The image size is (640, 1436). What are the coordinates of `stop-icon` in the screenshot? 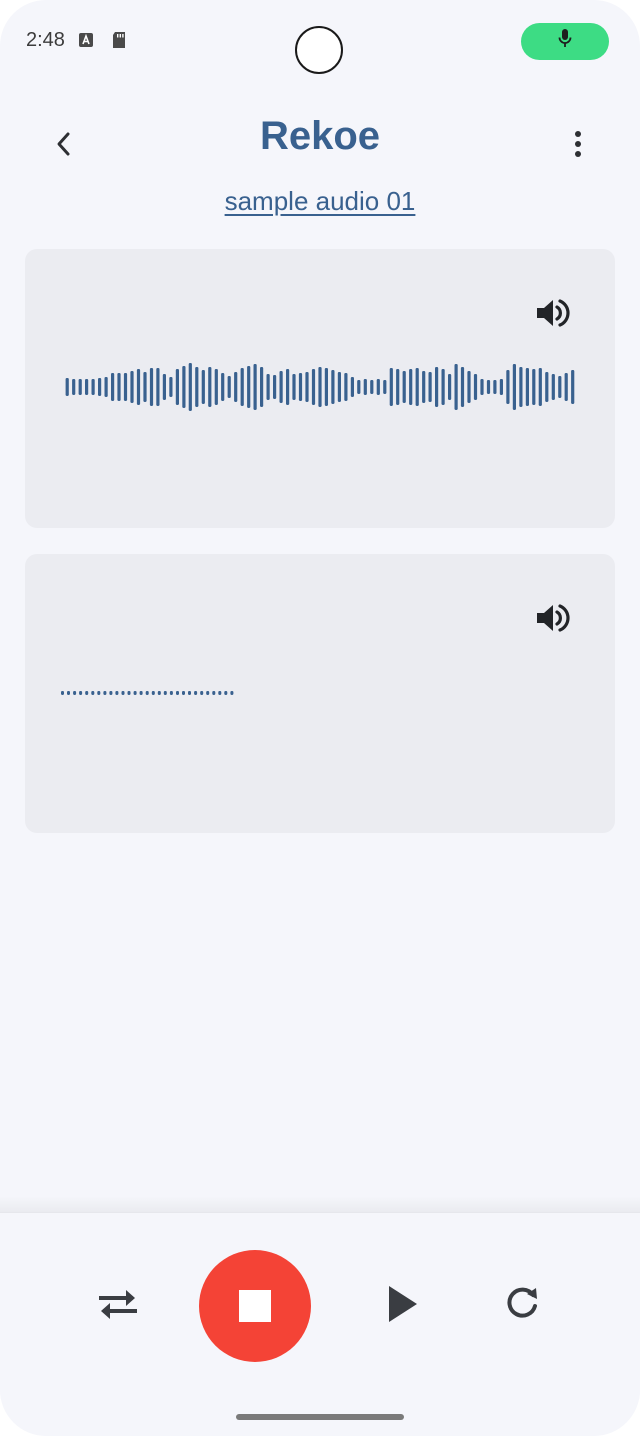 It's located at (255, 1306).